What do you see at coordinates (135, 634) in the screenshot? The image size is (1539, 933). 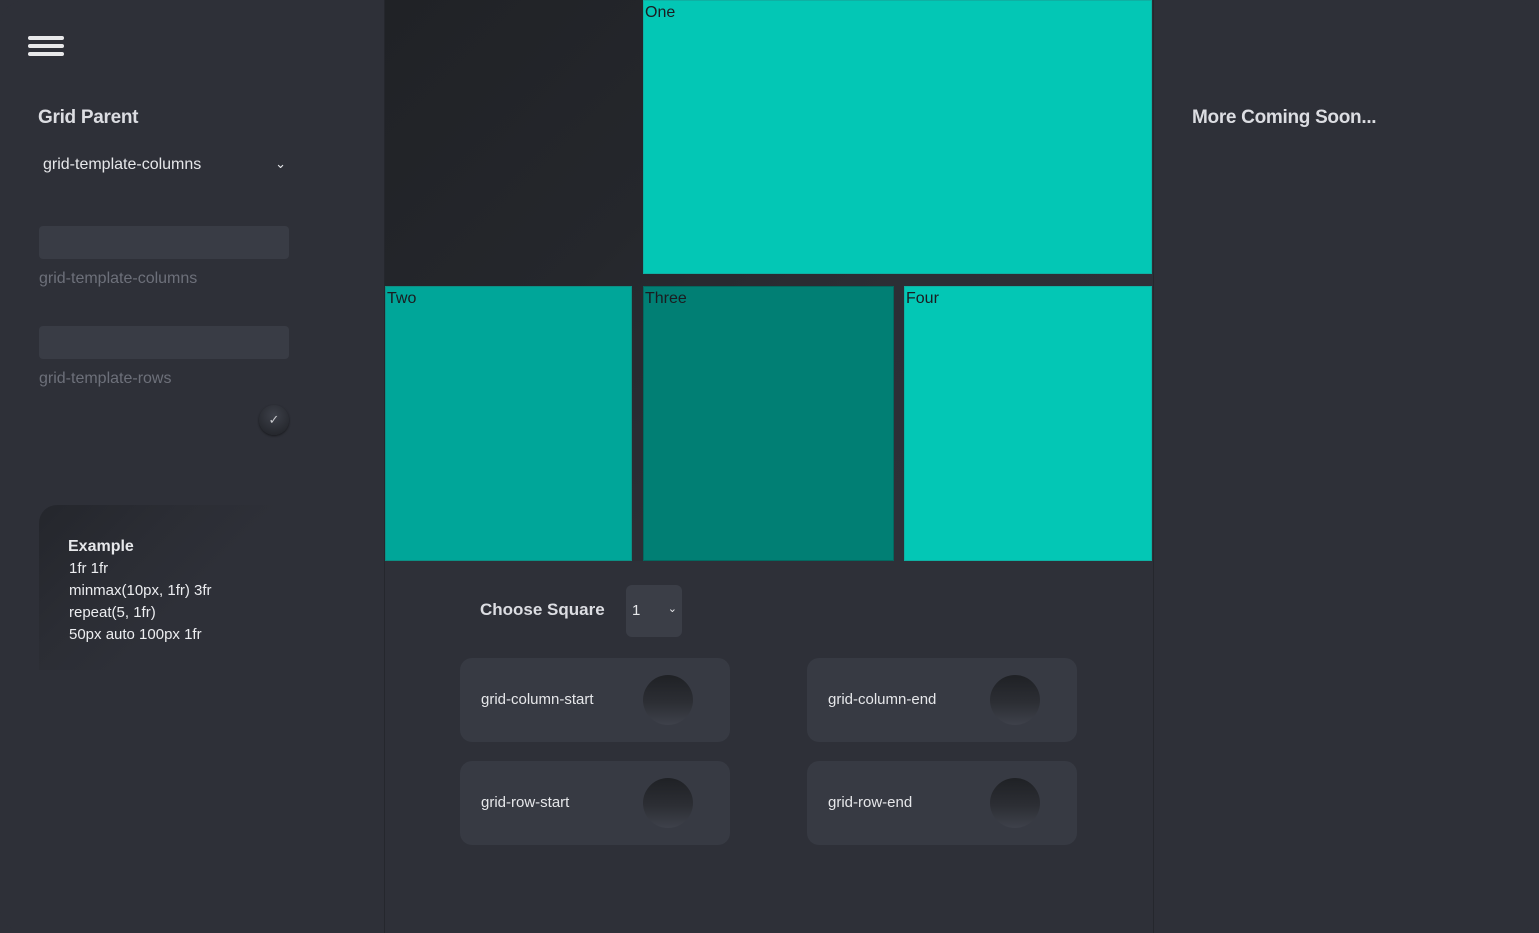 I see `example-line: 50px auto 100px 1fr` at bounding box center [135, 634].